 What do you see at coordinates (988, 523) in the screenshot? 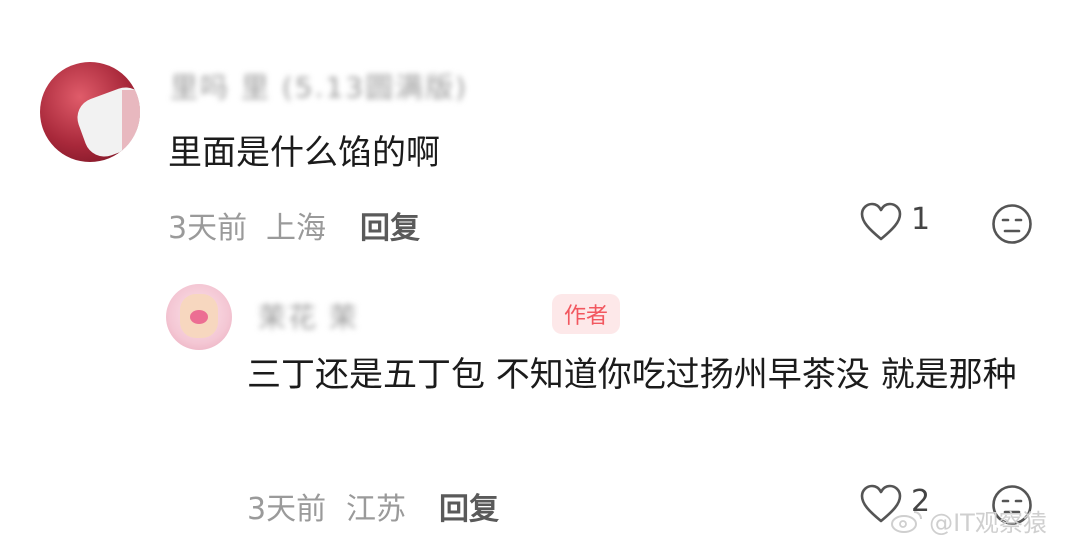
I see `watermark-text: @IT观察猿` at bounding box center [988, 523].